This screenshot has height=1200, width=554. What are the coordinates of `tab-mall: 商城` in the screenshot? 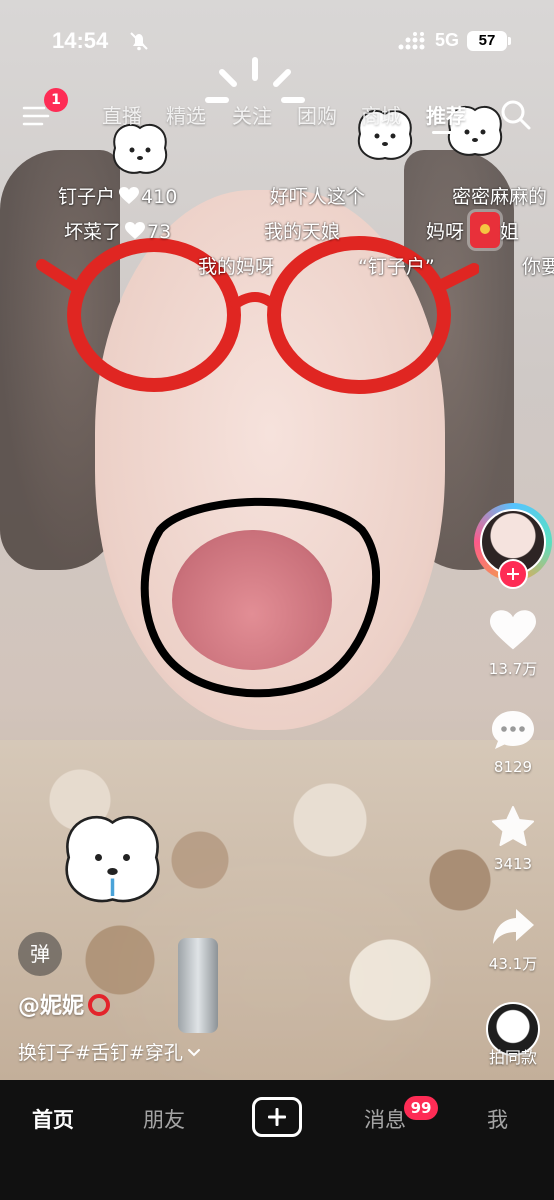 It's located at (381, 114).